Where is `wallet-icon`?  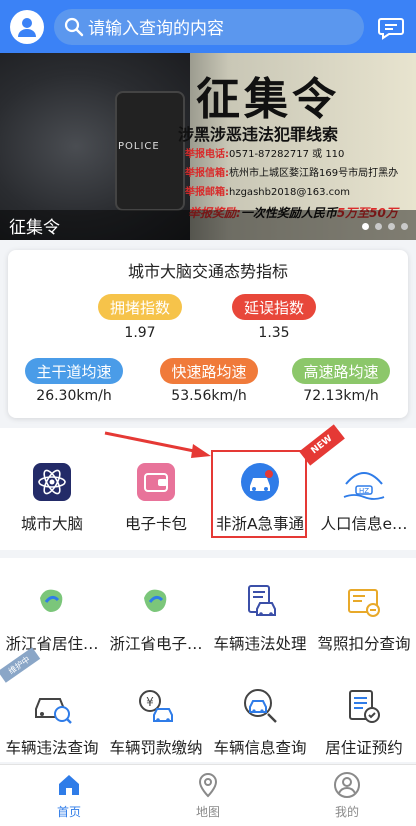
wallet-icon is located at coordinates (156, 482).